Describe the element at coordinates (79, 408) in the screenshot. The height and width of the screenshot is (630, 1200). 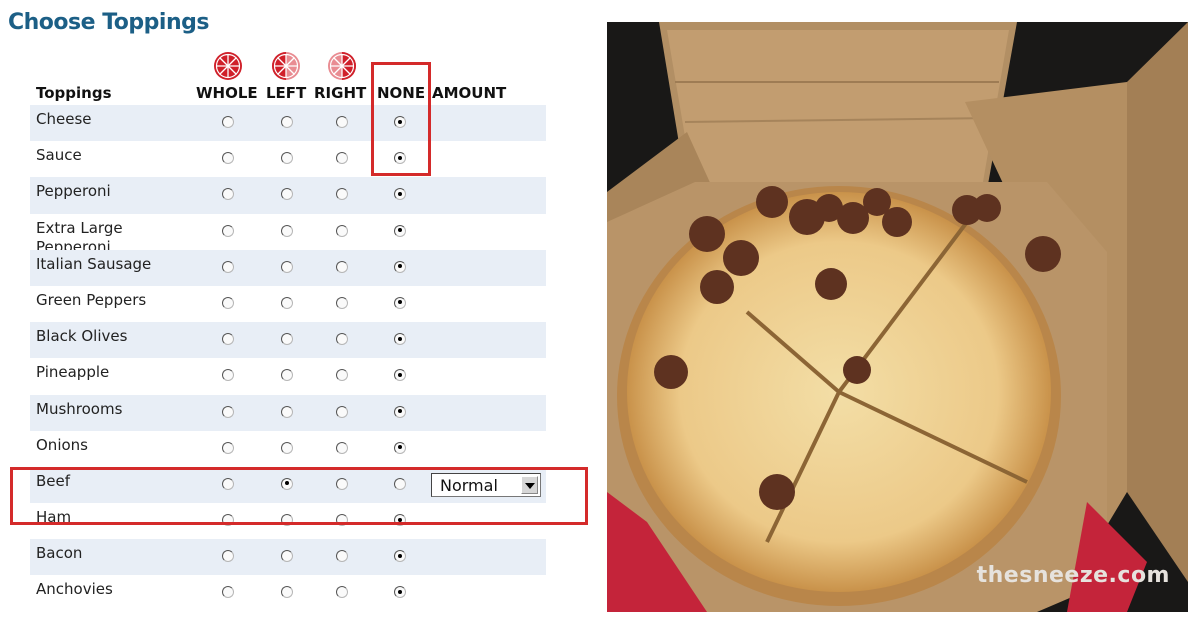
I see `topping-label: Mushrooms` at that location.